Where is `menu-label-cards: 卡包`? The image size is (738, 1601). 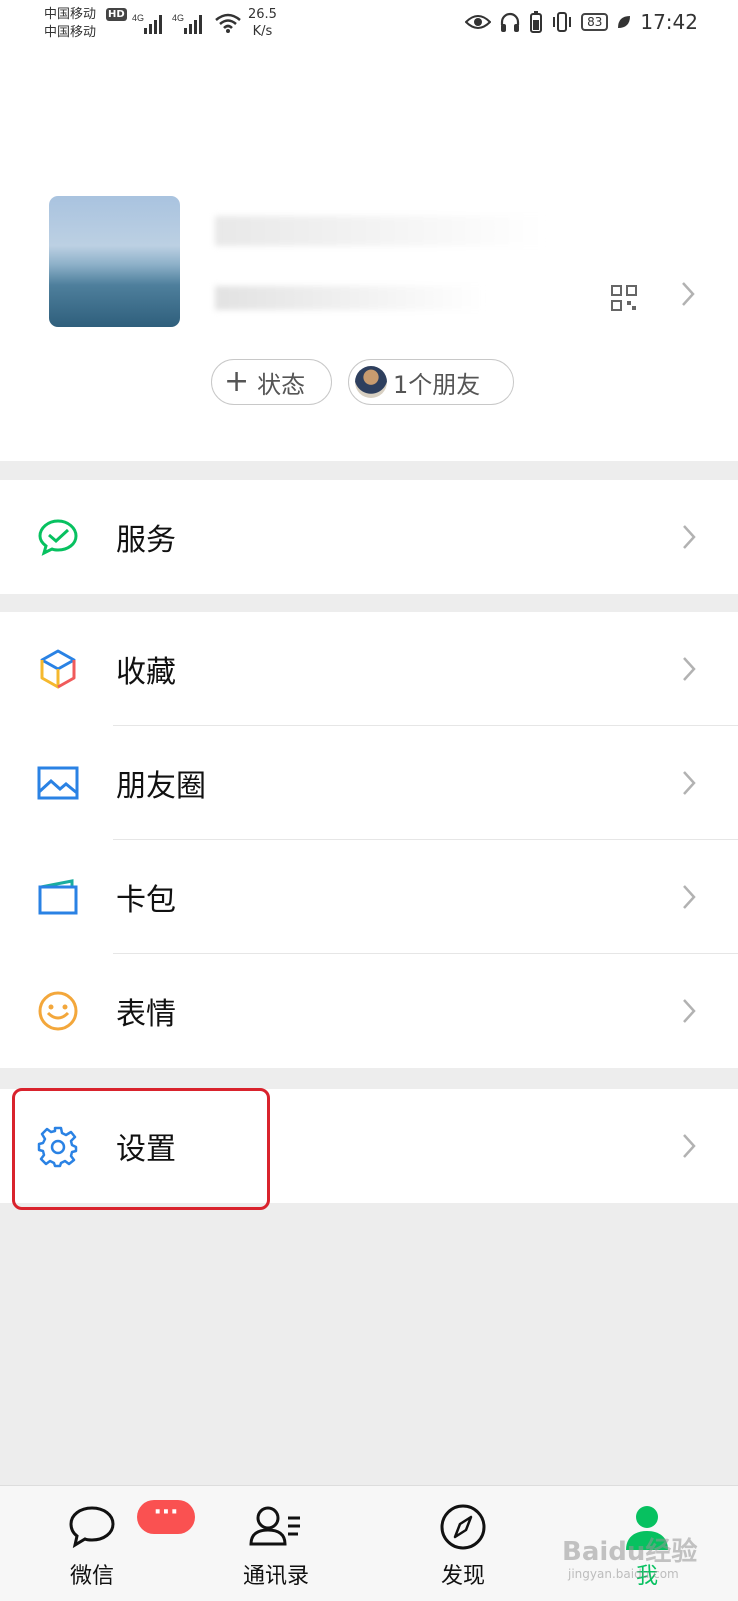 menu-label-cards: 卡包 is located at coordinates (146, 900).